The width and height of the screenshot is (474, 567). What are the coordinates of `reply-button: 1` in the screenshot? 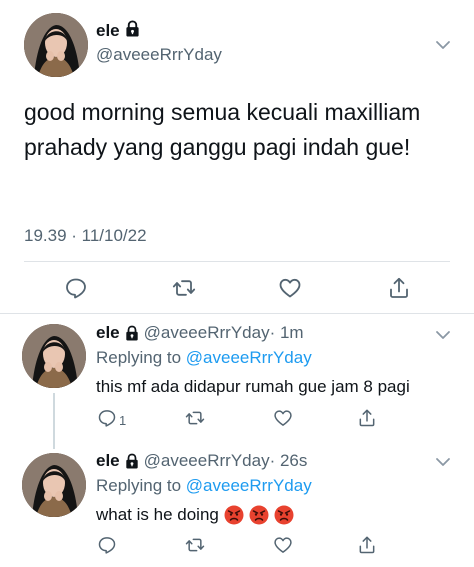 It's located at (111, 420).